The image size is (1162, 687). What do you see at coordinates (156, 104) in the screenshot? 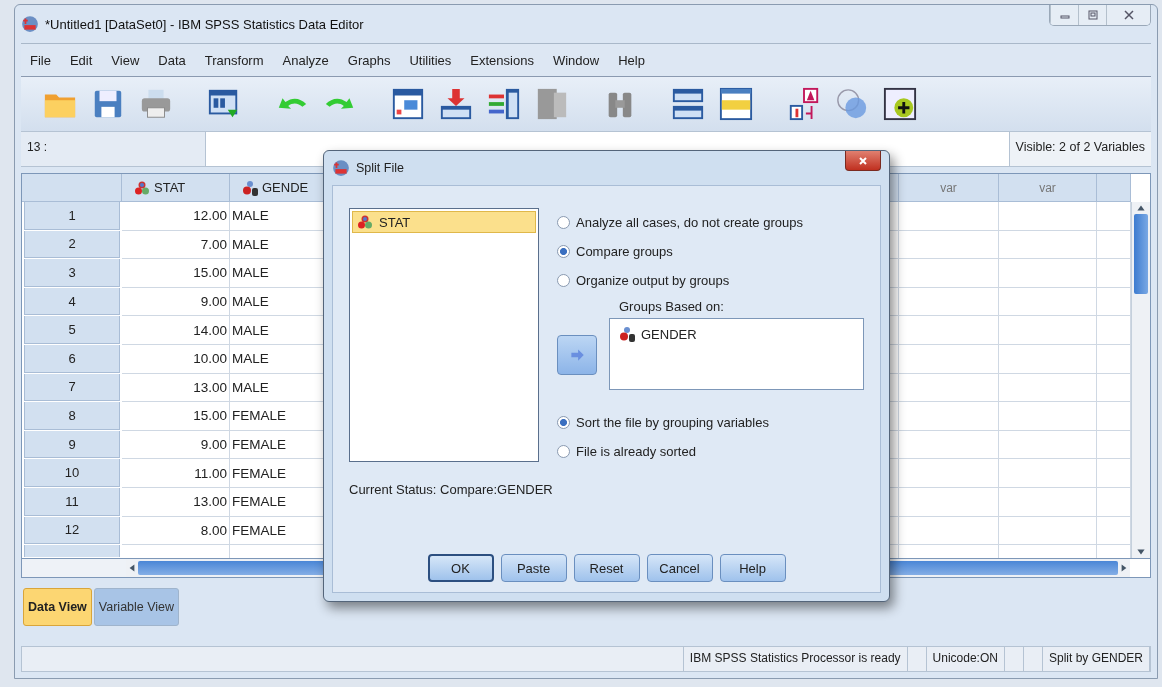
I see `printer-icon` at bounding box center [156, 104].